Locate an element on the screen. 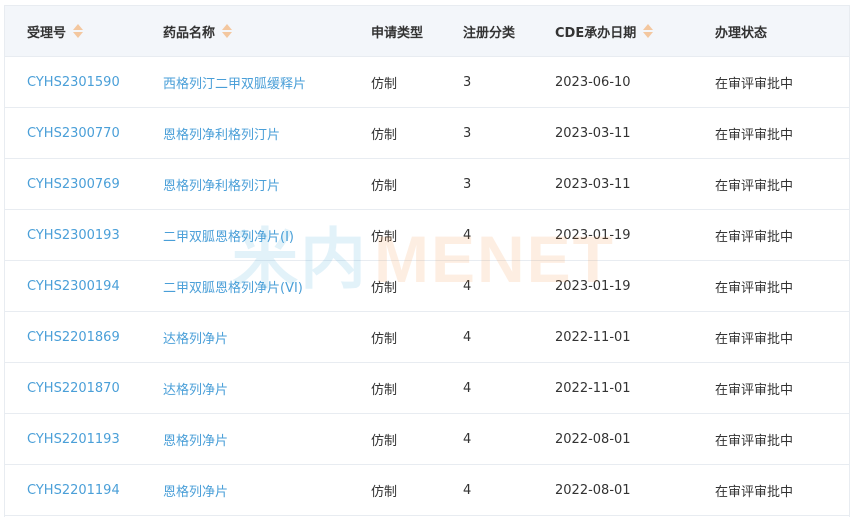  accept-no-link: CYHS2300194 is located at coordinates (73, 286).